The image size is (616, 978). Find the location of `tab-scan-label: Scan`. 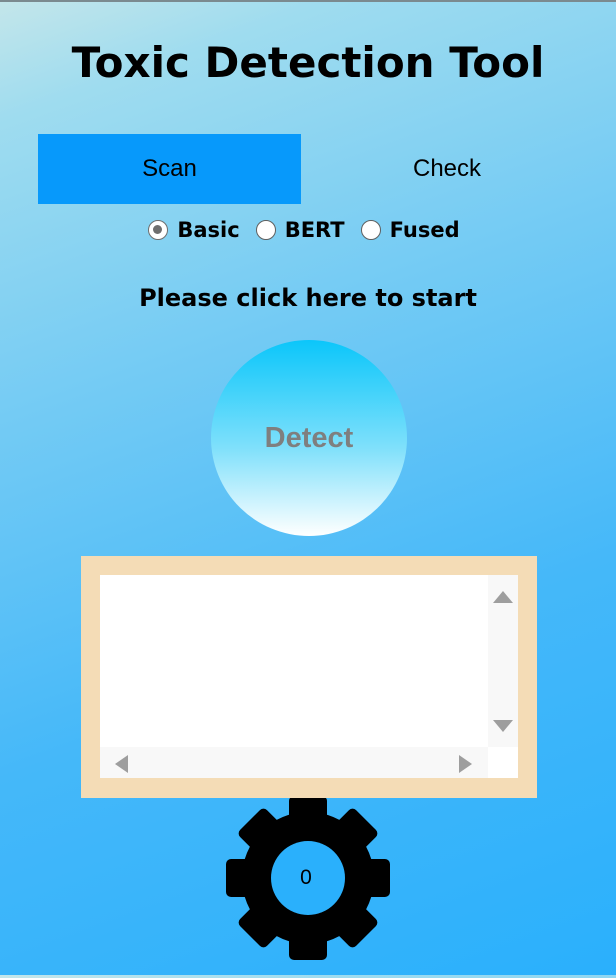

tab-scan-label: Scan is located at coordinates (169, 168).